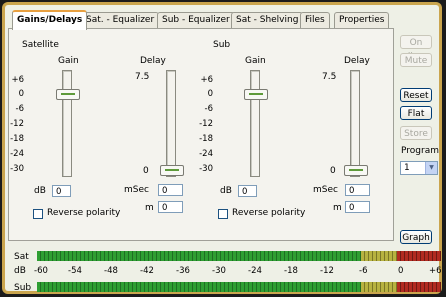 The image size is (446, 297). I want to click on meter-scale-tick: -60, so click(41, 271).